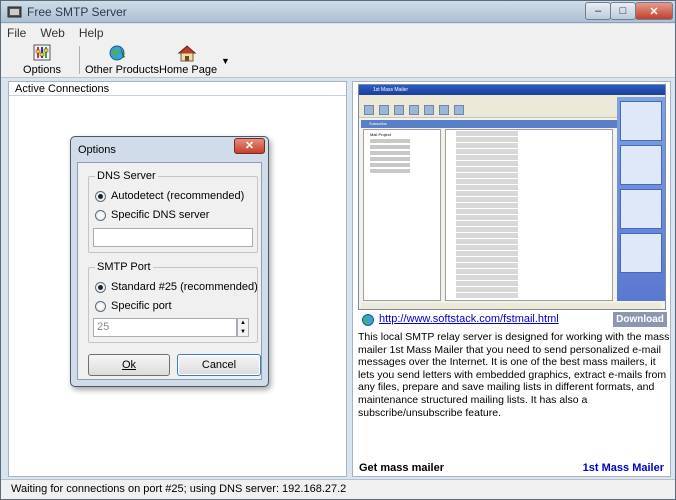  What do you see at coordinates (79, 60) in the screenshot?
I see `toolbar-separator` at bounding box center [79, 60].